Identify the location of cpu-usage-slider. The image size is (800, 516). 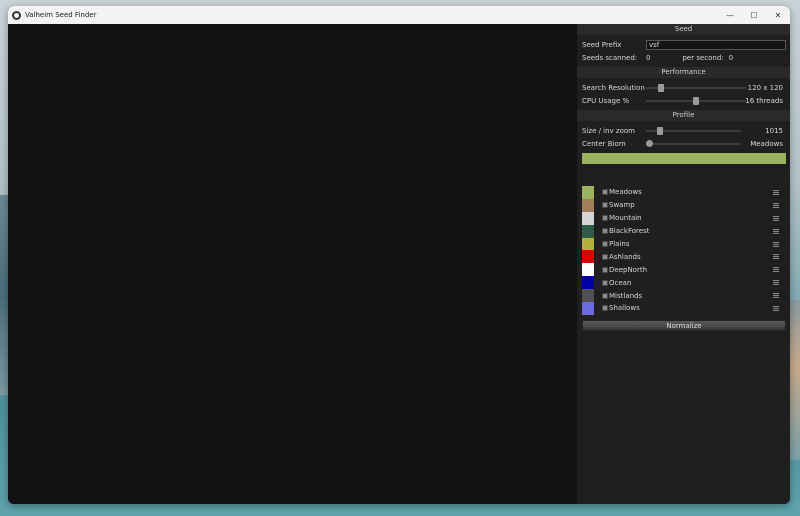
(696, 101).